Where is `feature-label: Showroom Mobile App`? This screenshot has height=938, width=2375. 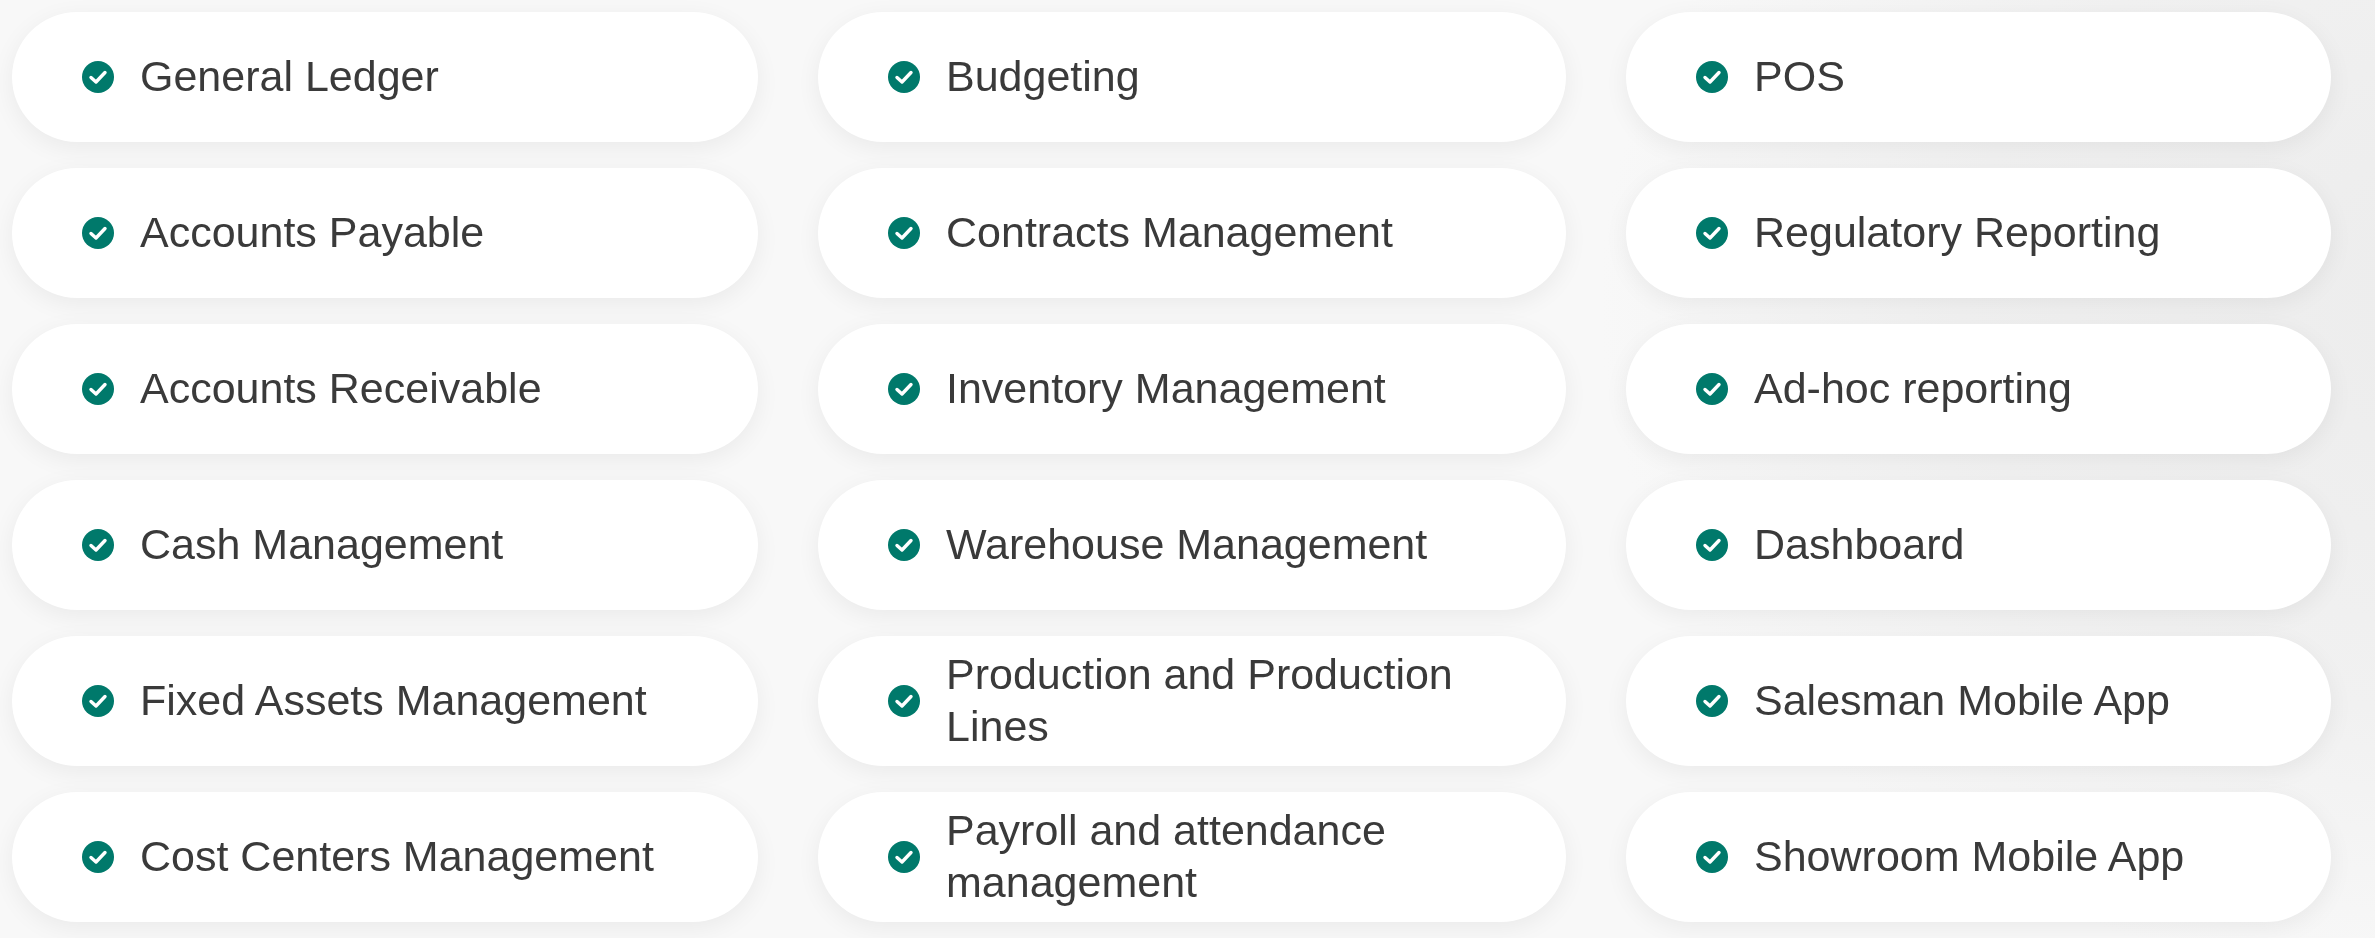 feature-label: Showroom Mobile App is located at coordinates (1969, 857).